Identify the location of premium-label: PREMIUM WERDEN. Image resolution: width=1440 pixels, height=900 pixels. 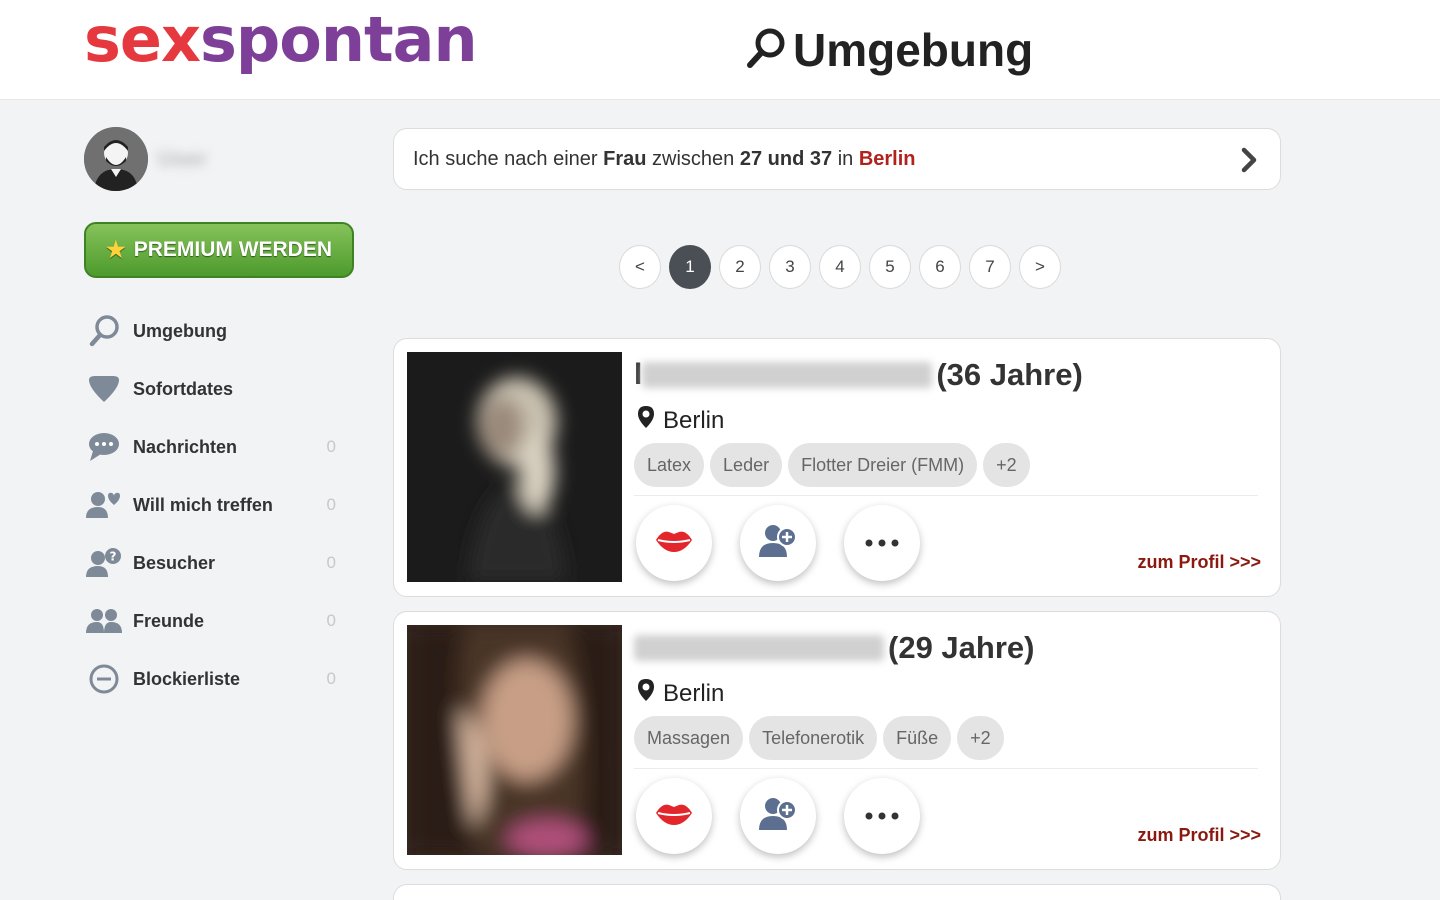
(233, 249).